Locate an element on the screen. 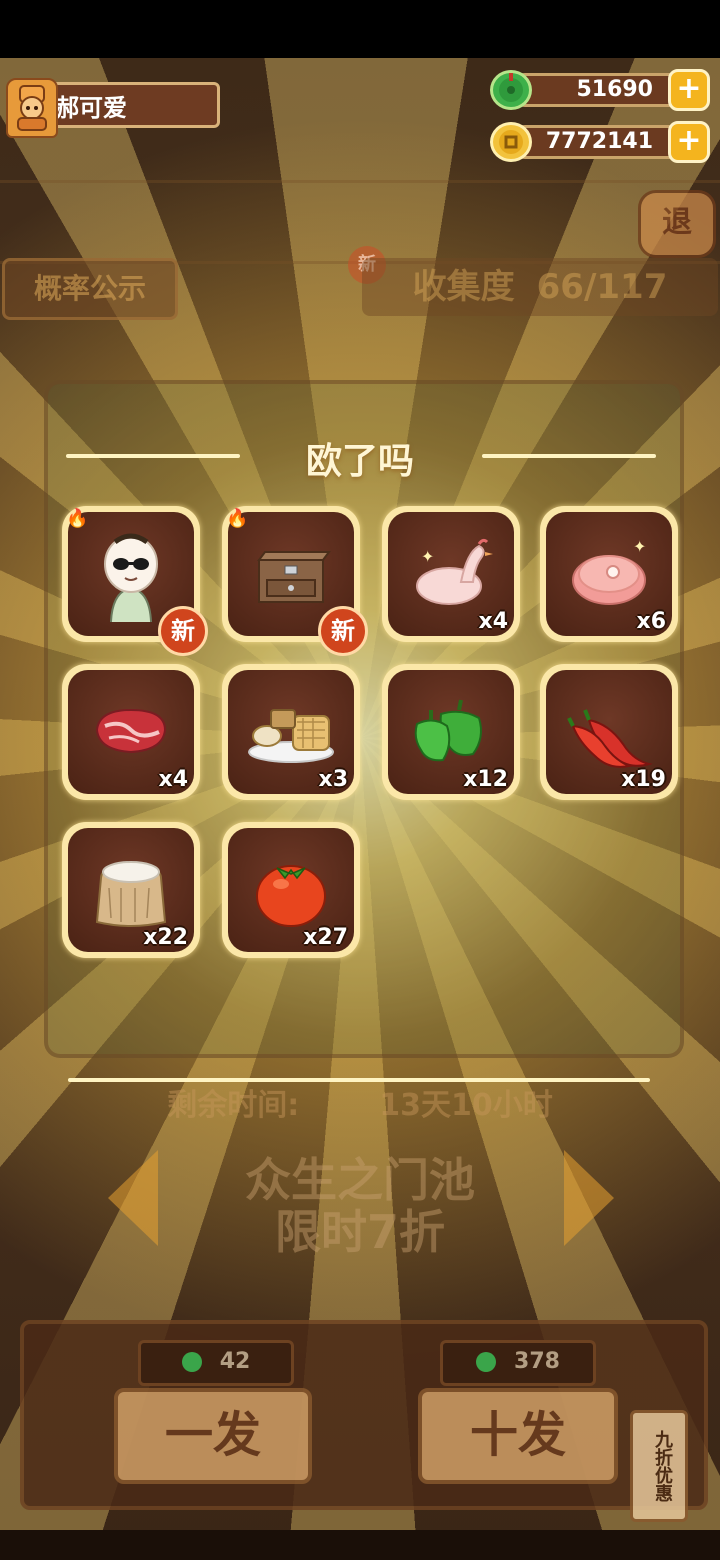 Image resolution: width=720 pixels, height=1560 pixels. beef-steak-icon is located at coordinates (131, 731).